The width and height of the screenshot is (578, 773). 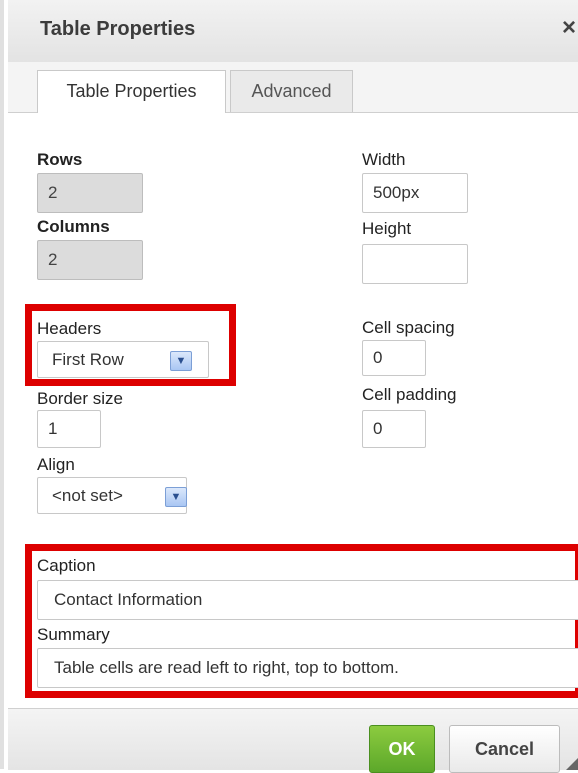 What do you see at coordinates (131, 91) in the screenshot?
I see `tab-table-properties: Table Properties` at bounding box center [131, 91].